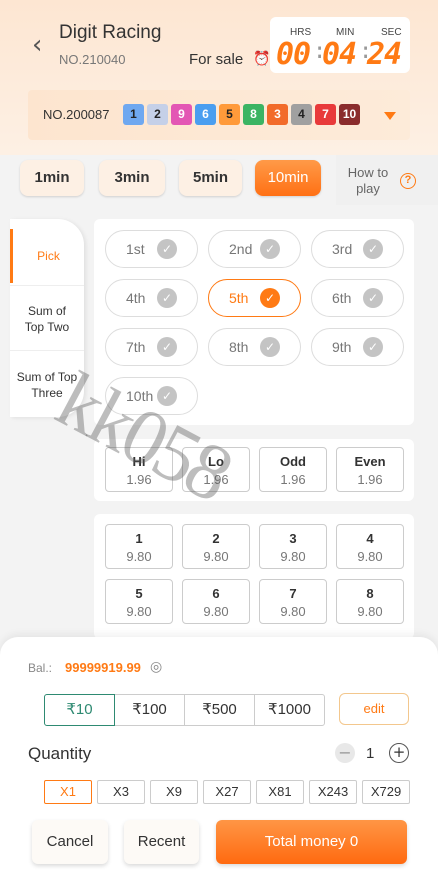 Image resolution: width=438 pixels, height=882 pixels. What do you see at coordinates (239, 347) in the screenshot?
I see `position-label: 8th` at bounding box center [239, 347].